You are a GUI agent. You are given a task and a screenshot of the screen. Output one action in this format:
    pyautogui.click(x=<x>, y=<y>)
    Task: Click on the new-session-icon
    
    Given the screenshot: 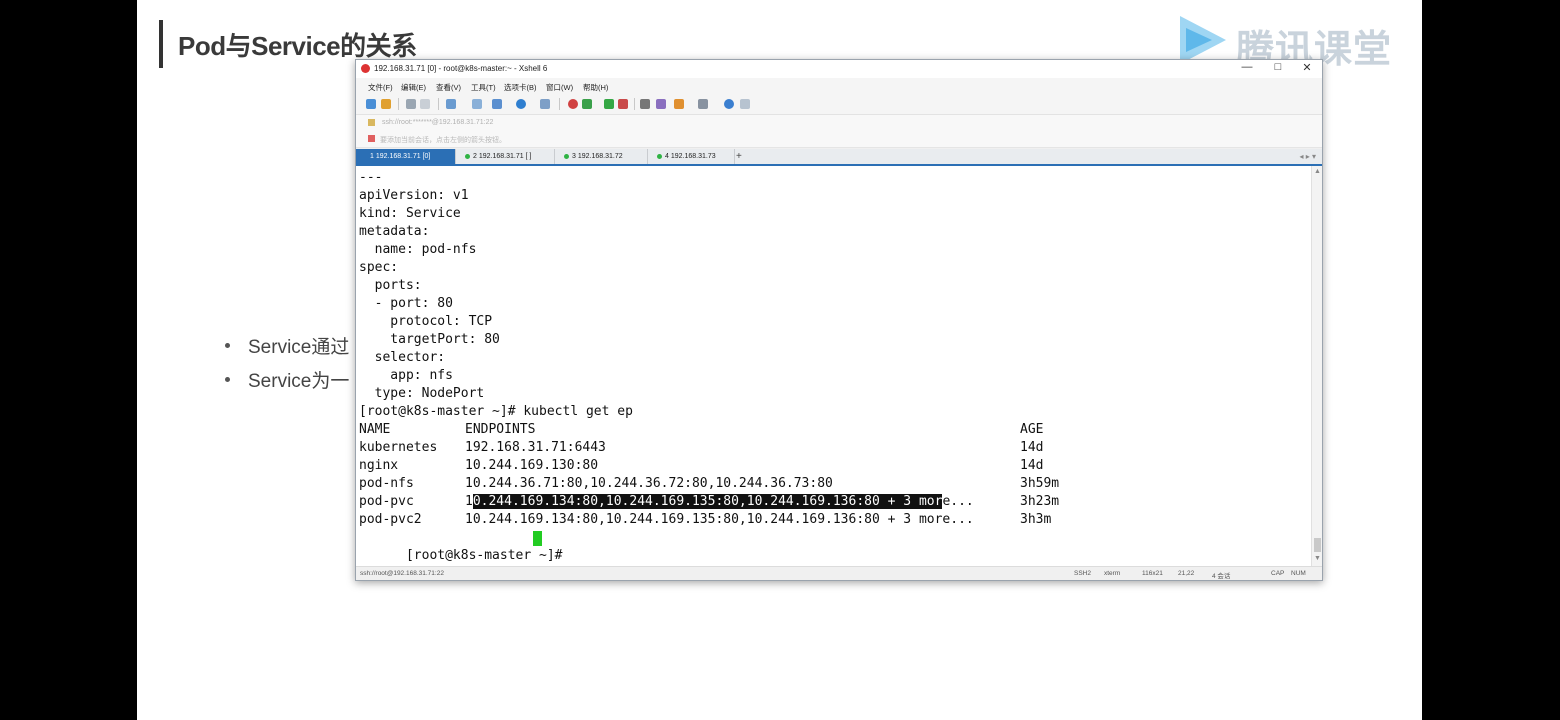 What is the action you would take?
    pyautogui.click(x=371, y=104)
    